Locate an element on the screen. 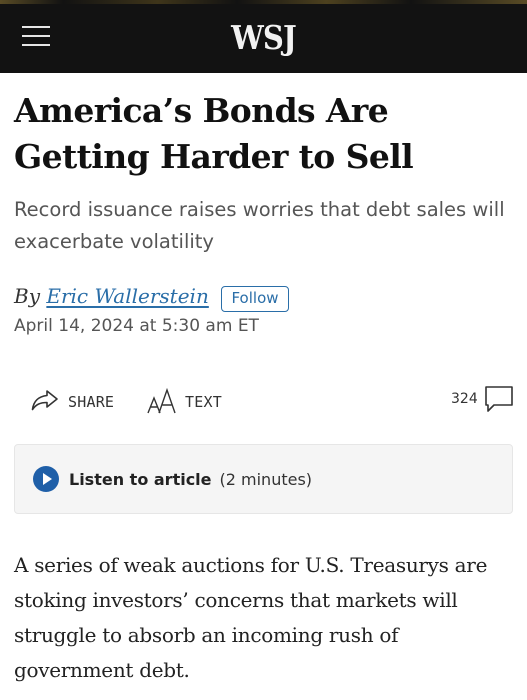  listen-to-article: Listen to article (2 minutes) is located at coordinates (263, 479).